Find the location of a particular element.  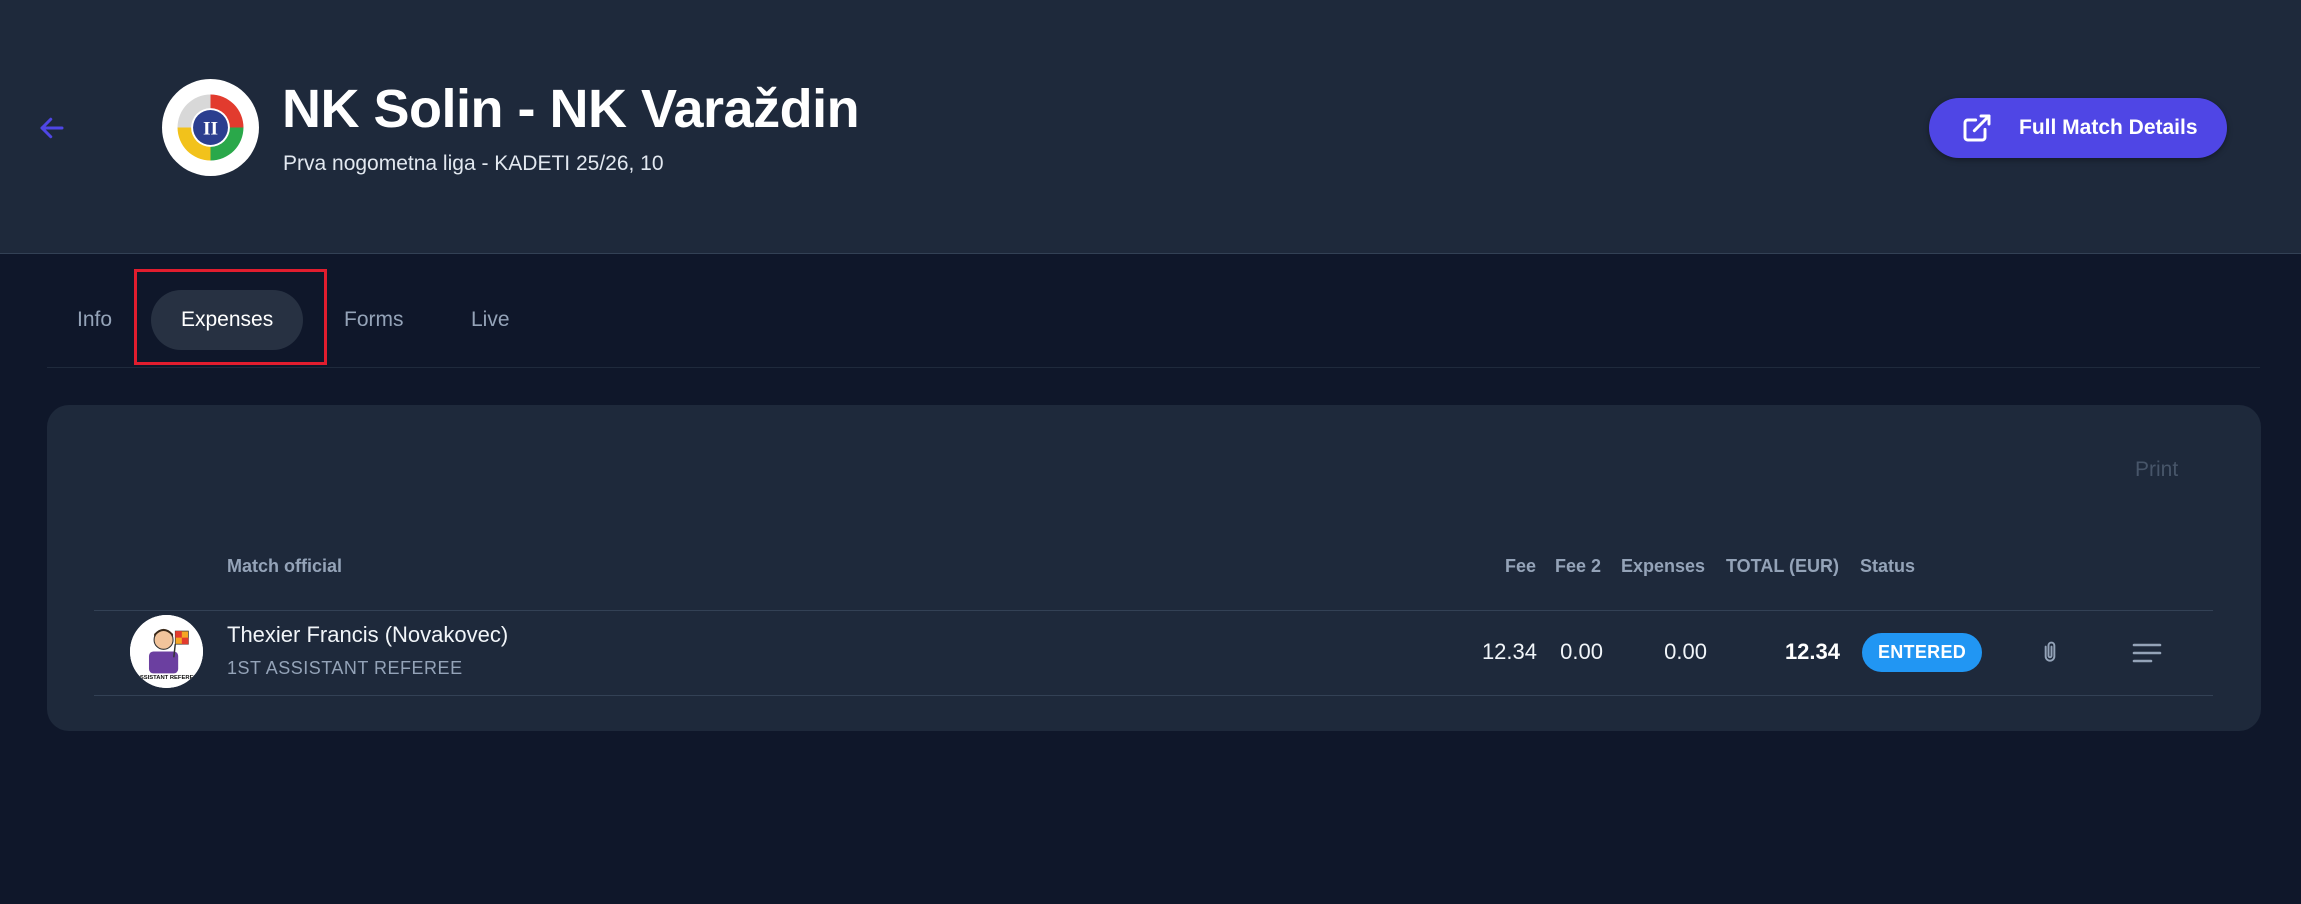

status-badge: ENTERED is located at coordinates (1922, 652).